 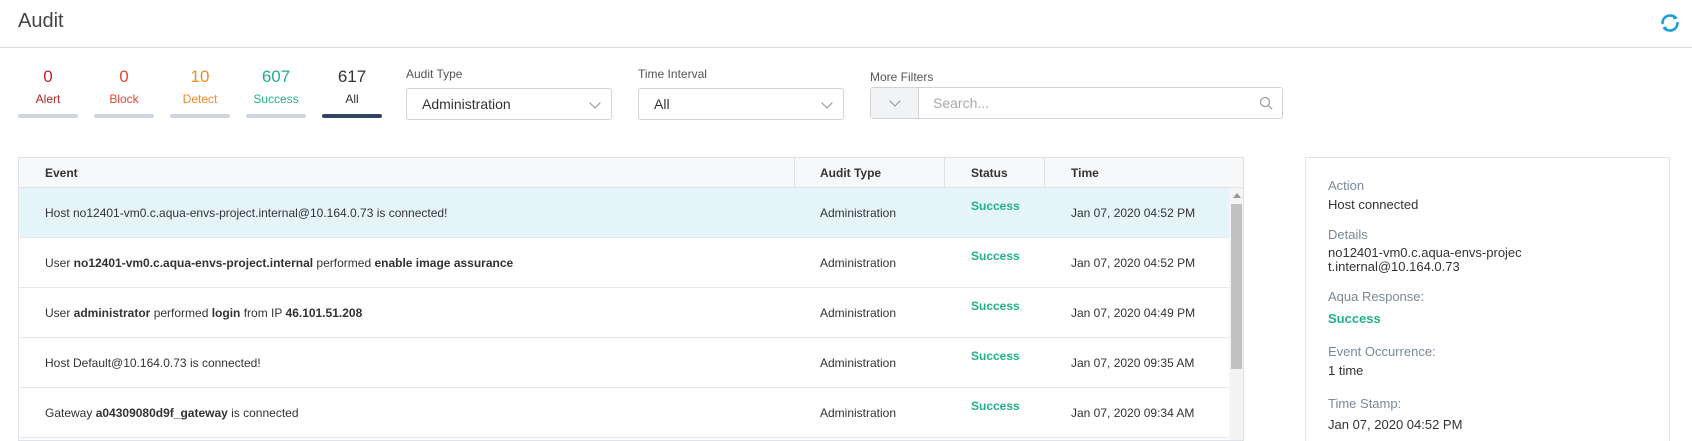 What do you see at coordinates (1346, 370) in the screenshot?
I see `event-occurrence-value: 1 time` at bounding box center [1346, 370].